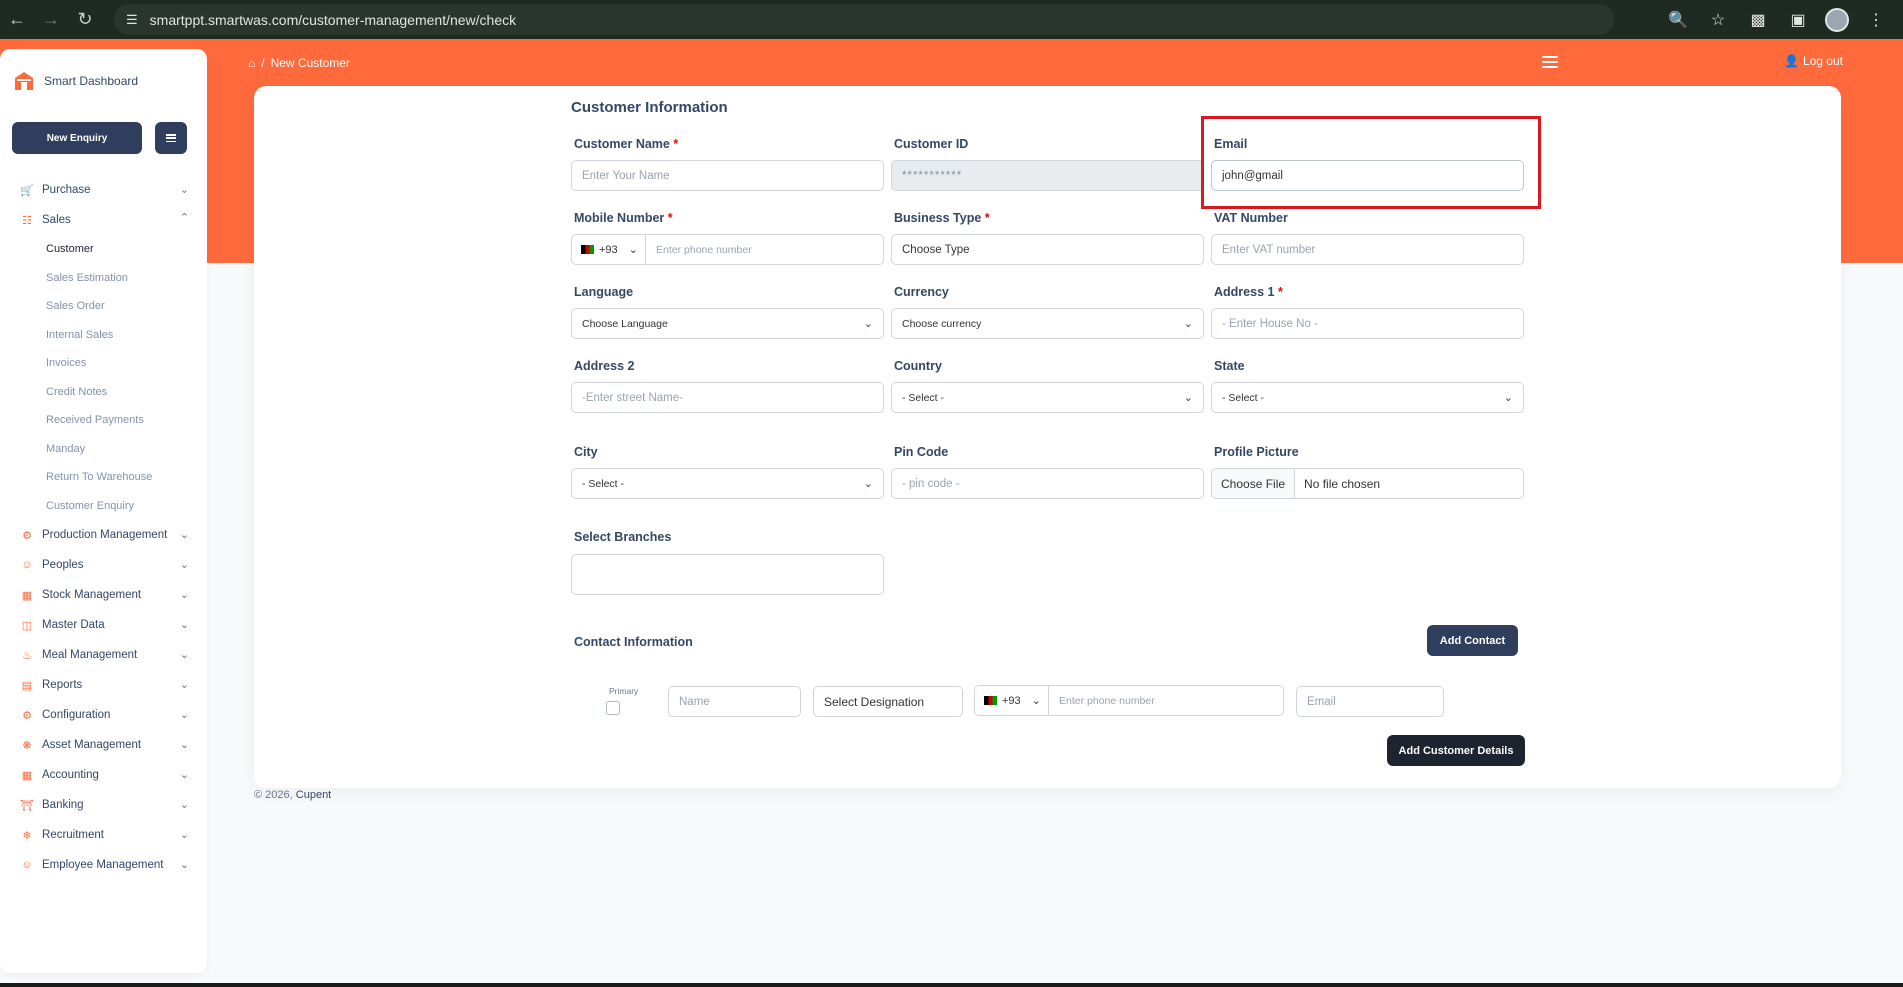  Describe the element at coordinates (1798, 20) in the screenshot. I see `cast-icon: ▣` at that location.